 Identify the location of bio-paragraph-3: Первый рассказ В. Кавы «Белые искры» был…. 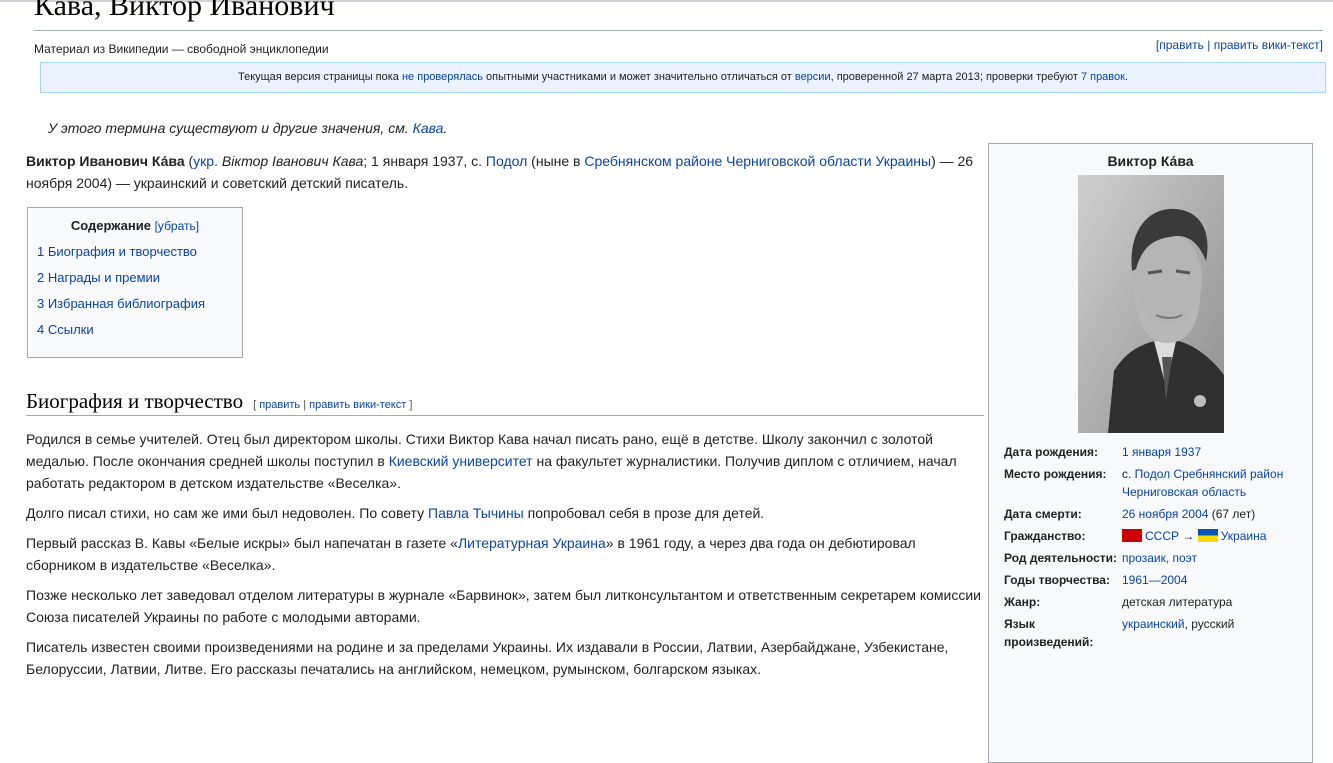
(471, 554).